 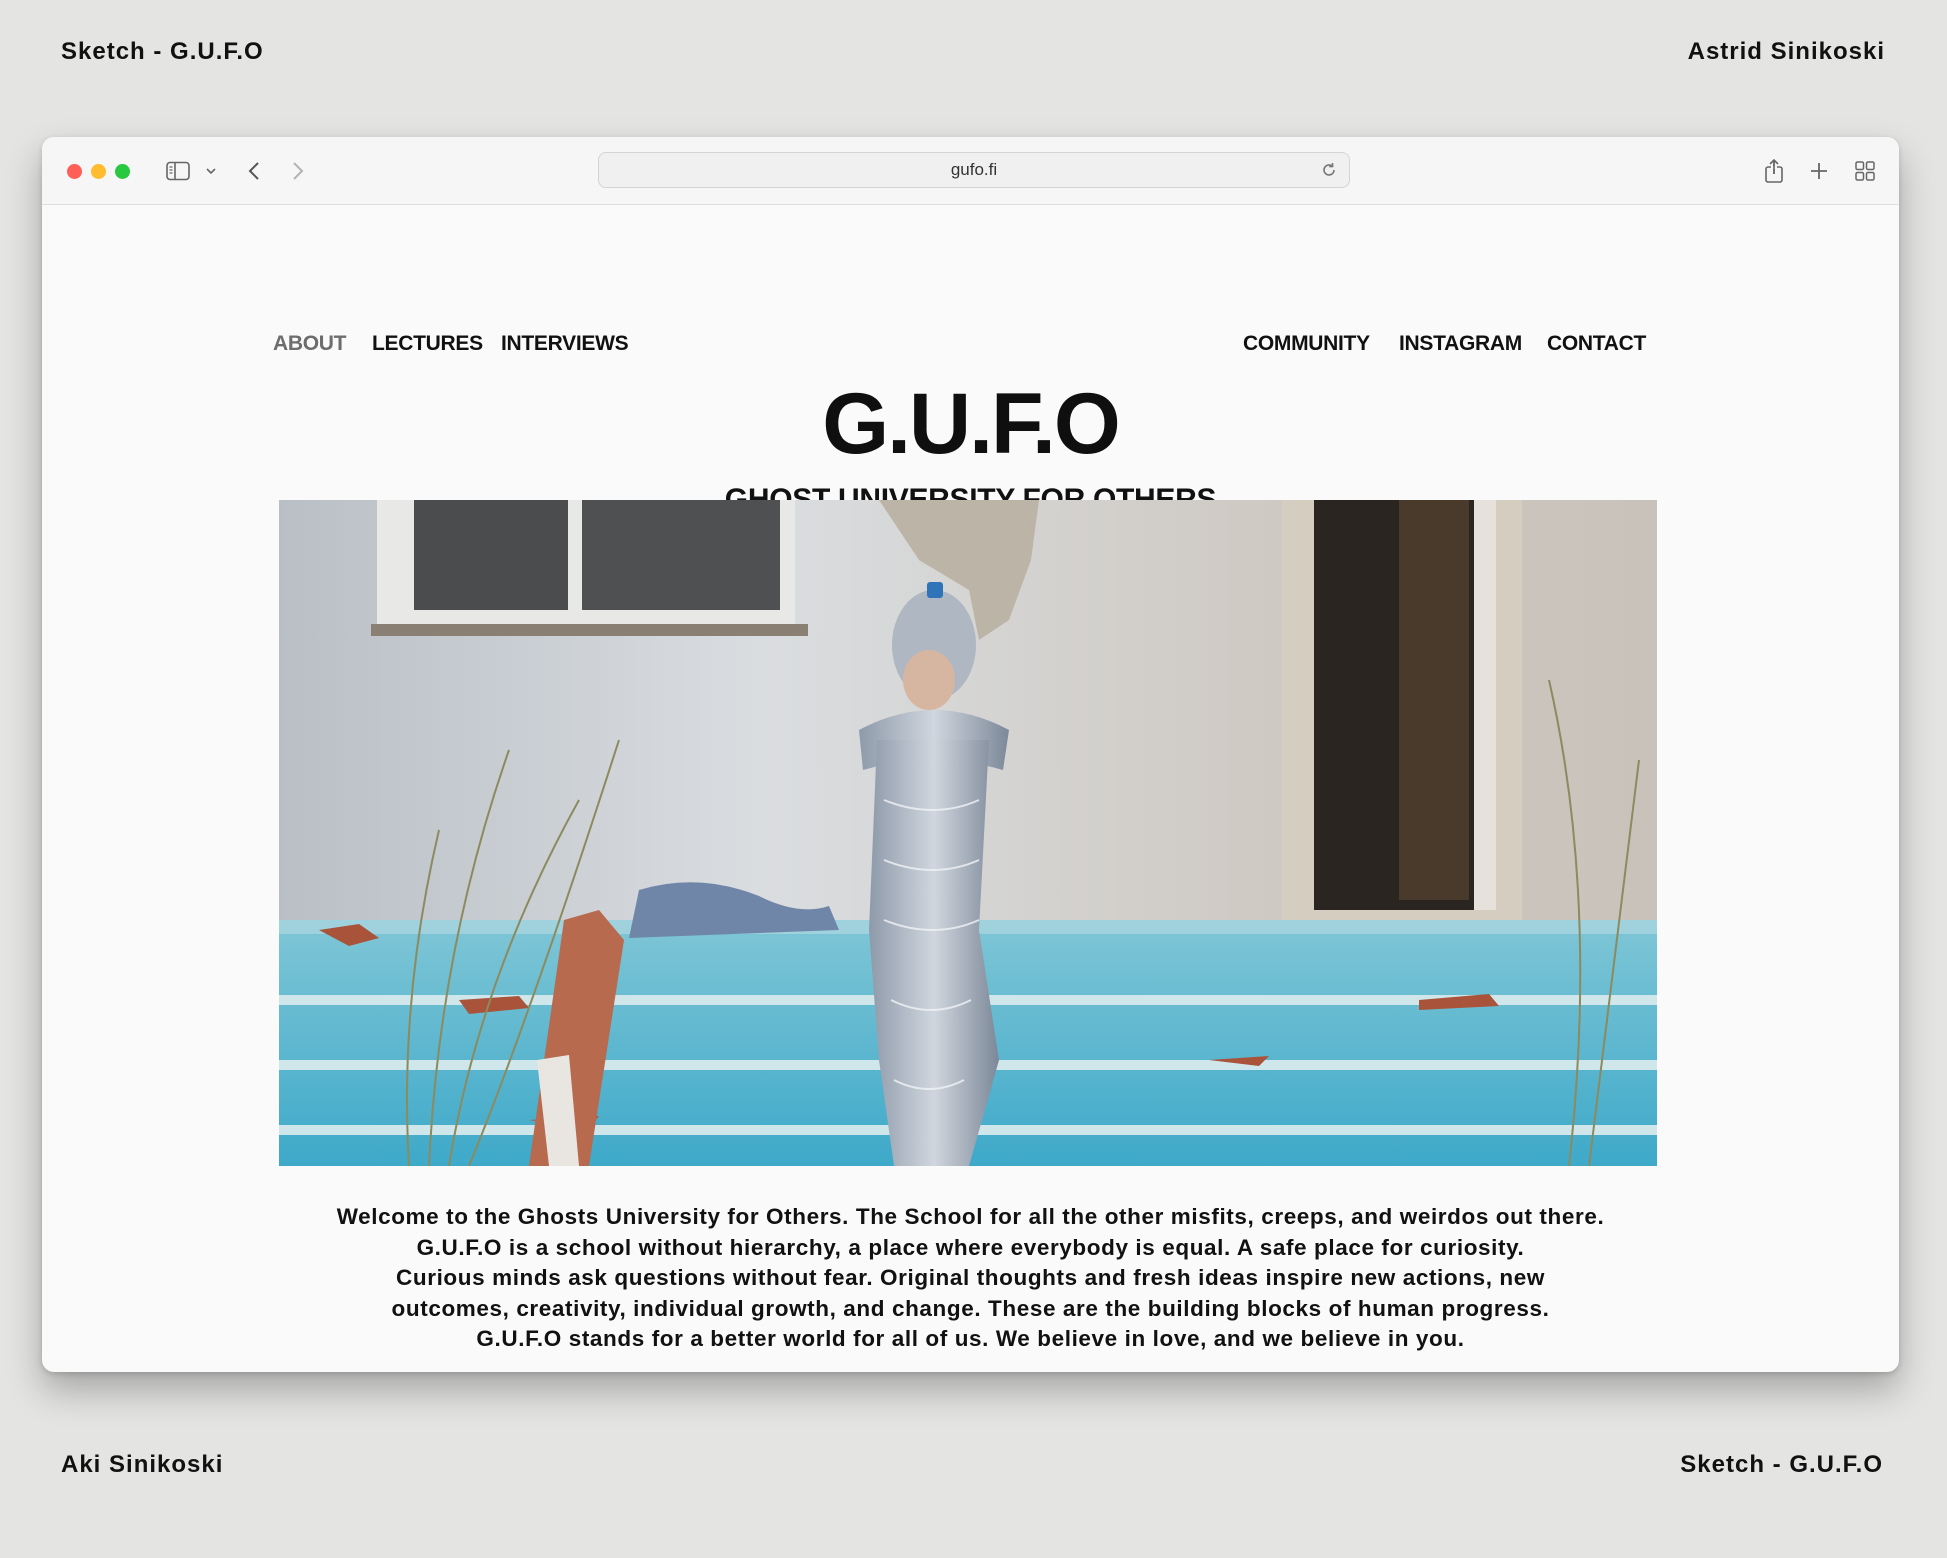 I want to click on back-icon, so click(x=254, y=171).